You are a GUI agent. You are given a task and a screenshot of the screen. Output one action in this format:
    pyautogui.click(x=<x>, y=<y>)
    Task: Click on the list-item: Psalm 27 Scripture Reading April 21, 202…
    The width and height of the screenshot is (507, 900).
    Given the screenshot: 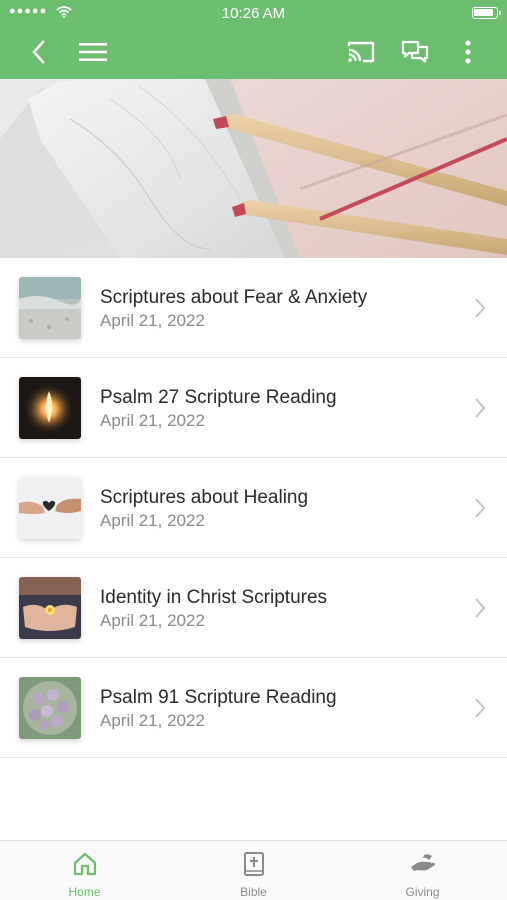 What is the action you would take?
    pyautogui.click(x=253, y=408)
    